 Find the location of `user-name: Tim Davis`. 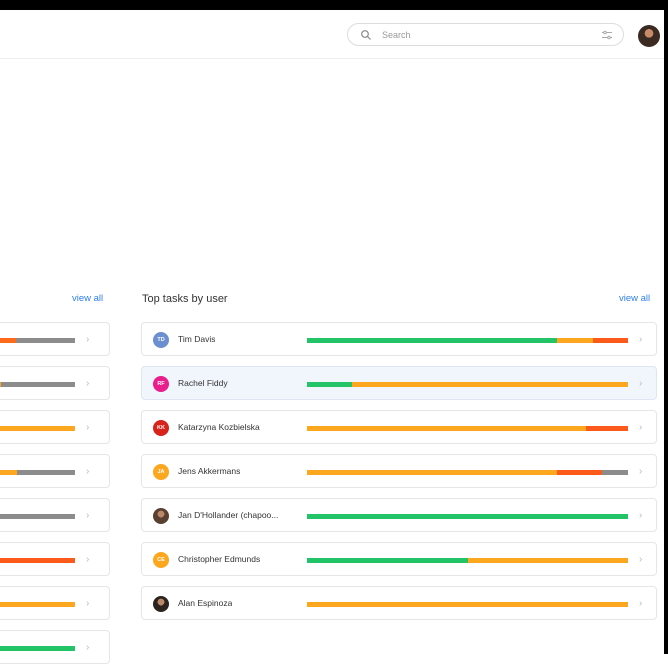

user-name: Tim Davis is located at coordinates (197, 339).